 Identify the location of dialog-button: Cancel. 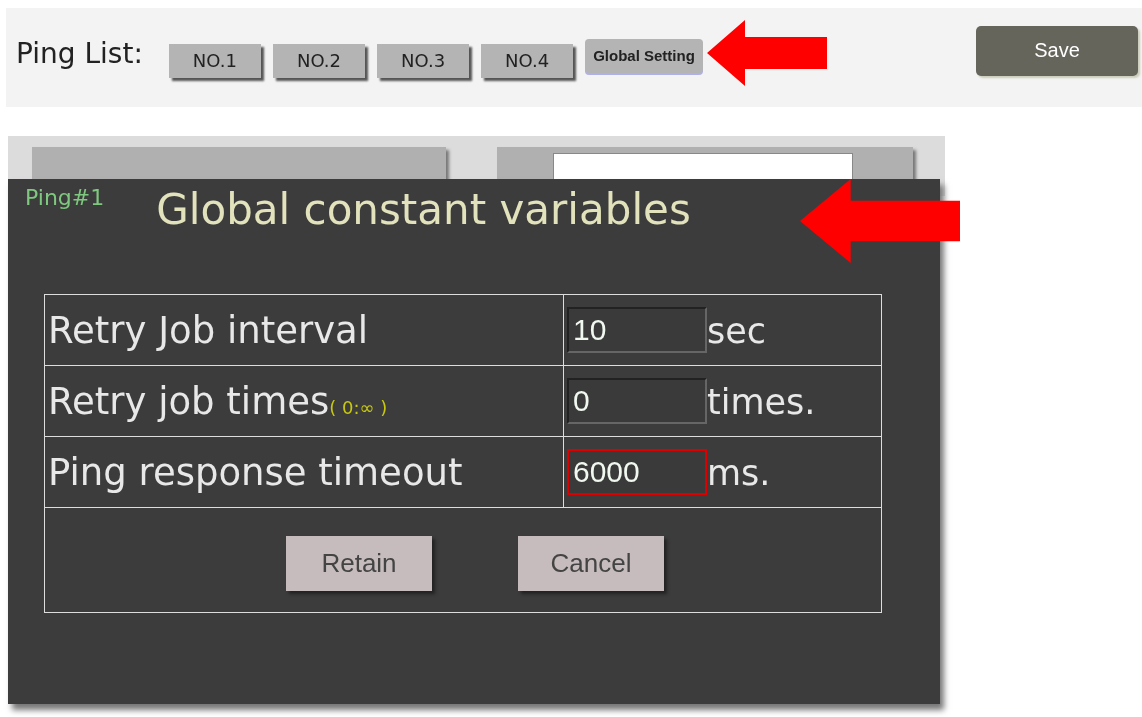
(591, 563).